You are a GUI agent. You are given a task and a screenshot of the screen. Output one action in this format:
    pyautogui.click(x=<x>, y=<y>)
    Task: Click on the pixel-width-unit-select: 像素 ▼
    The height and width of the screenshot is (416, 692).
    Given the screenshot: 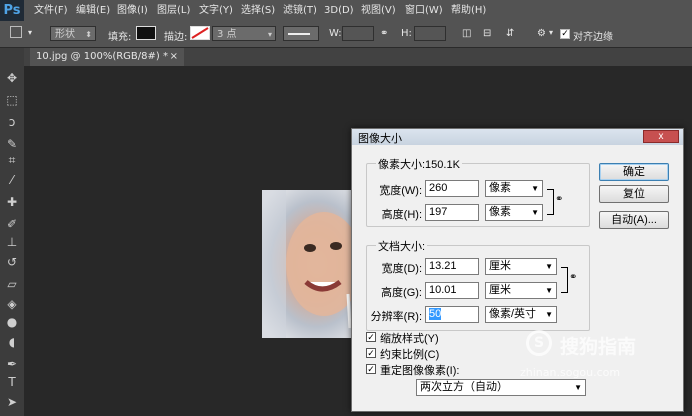 What is the action you would take?
    pyautogui.click(x=514, y=188)
    